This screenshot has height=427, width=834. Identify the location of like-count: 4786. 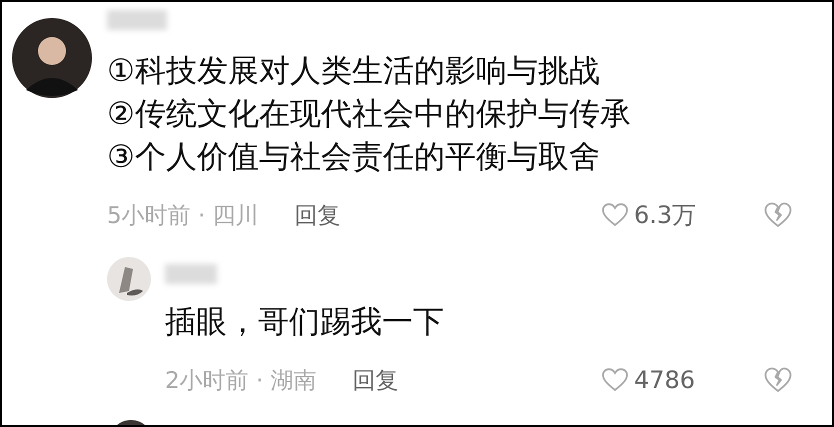
(665, 380).